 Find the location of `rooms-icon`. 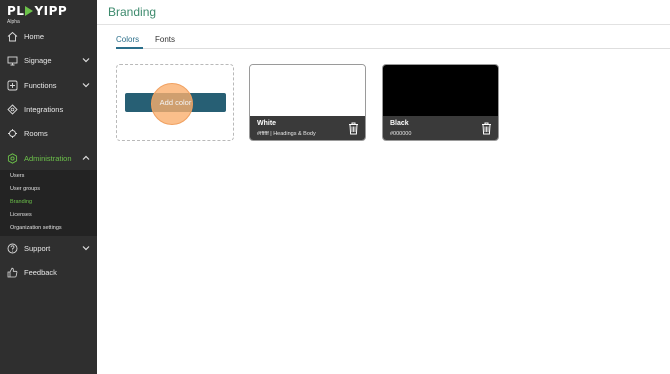

rooms-icon is located at coordinates (12, 133).